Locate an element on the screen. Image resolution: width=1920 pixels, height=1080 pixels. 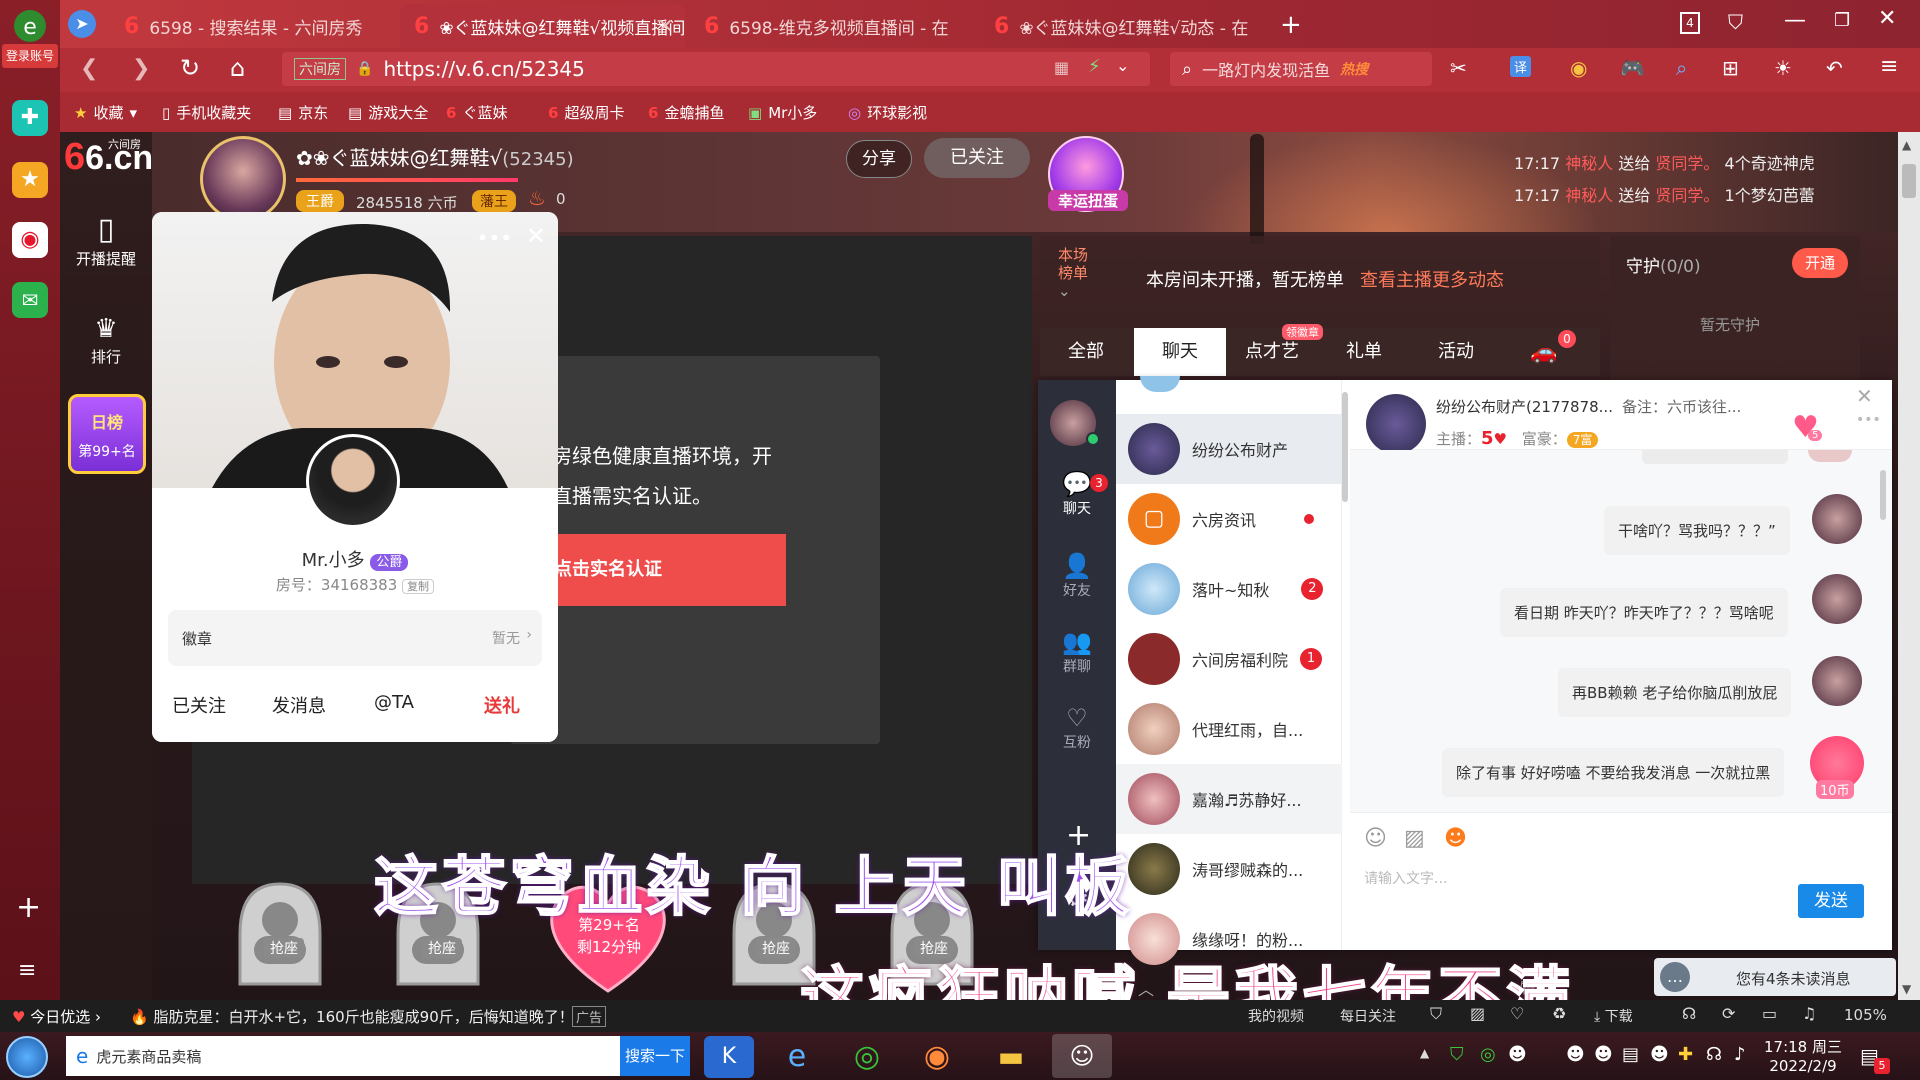
lucky-egg-label: 幸运扭蛋 is located at coordinates (1088, 200).